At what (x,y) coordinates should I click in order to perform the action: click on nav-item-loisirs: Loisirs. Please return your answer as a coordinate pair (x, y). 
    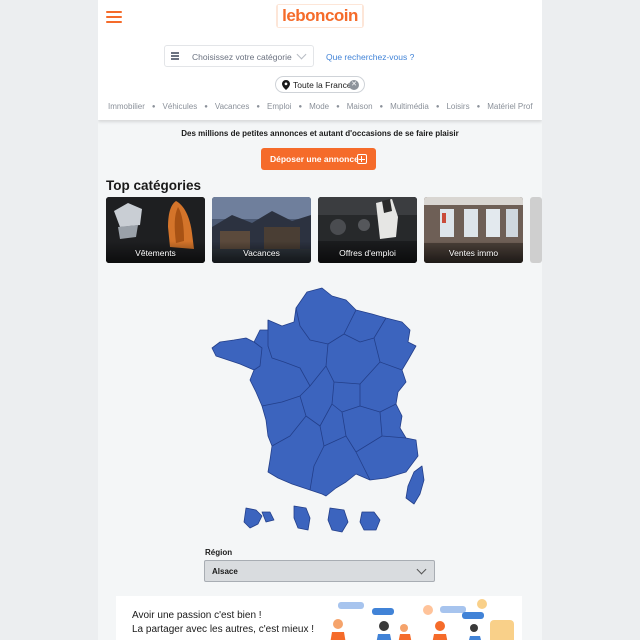
    Looking at the image, I should click on (457, 106).